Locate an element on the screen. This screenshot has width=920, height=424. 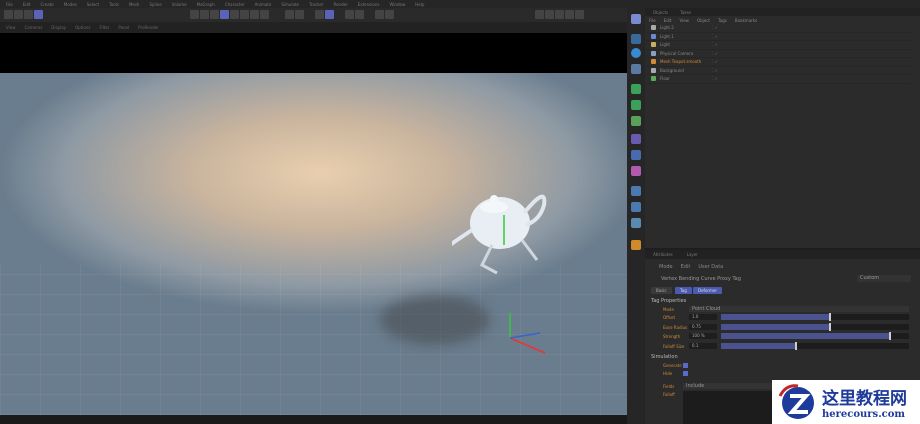
tab-layer: Layer is located at coordinates (692, 254).